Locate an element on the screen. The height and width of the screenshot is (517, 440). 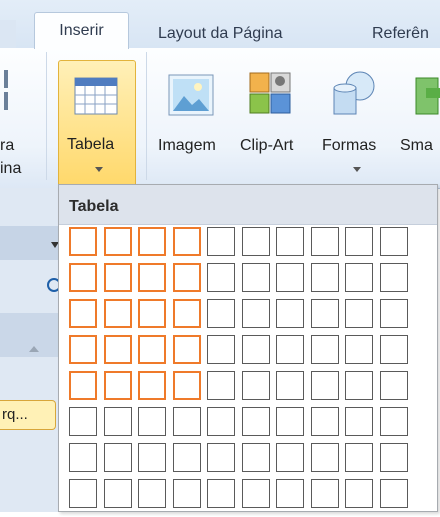
tabela-label: Tabela is located at coordinates (91, 144).